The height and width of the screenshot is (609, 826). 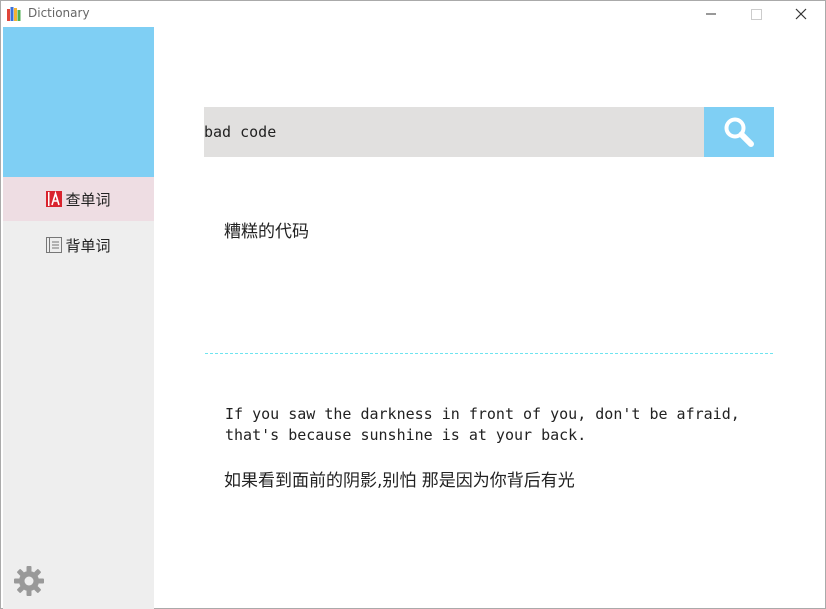 I want to click on search-box, so click(x=454, y=132).